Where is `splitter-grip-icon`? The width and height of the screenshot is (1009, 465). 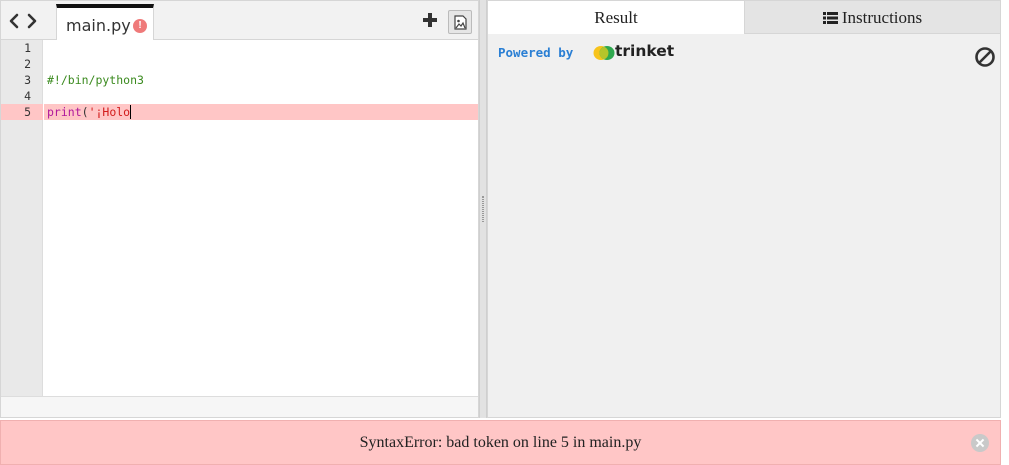
splitter-grip-icon is located at coordinates (483, 209).